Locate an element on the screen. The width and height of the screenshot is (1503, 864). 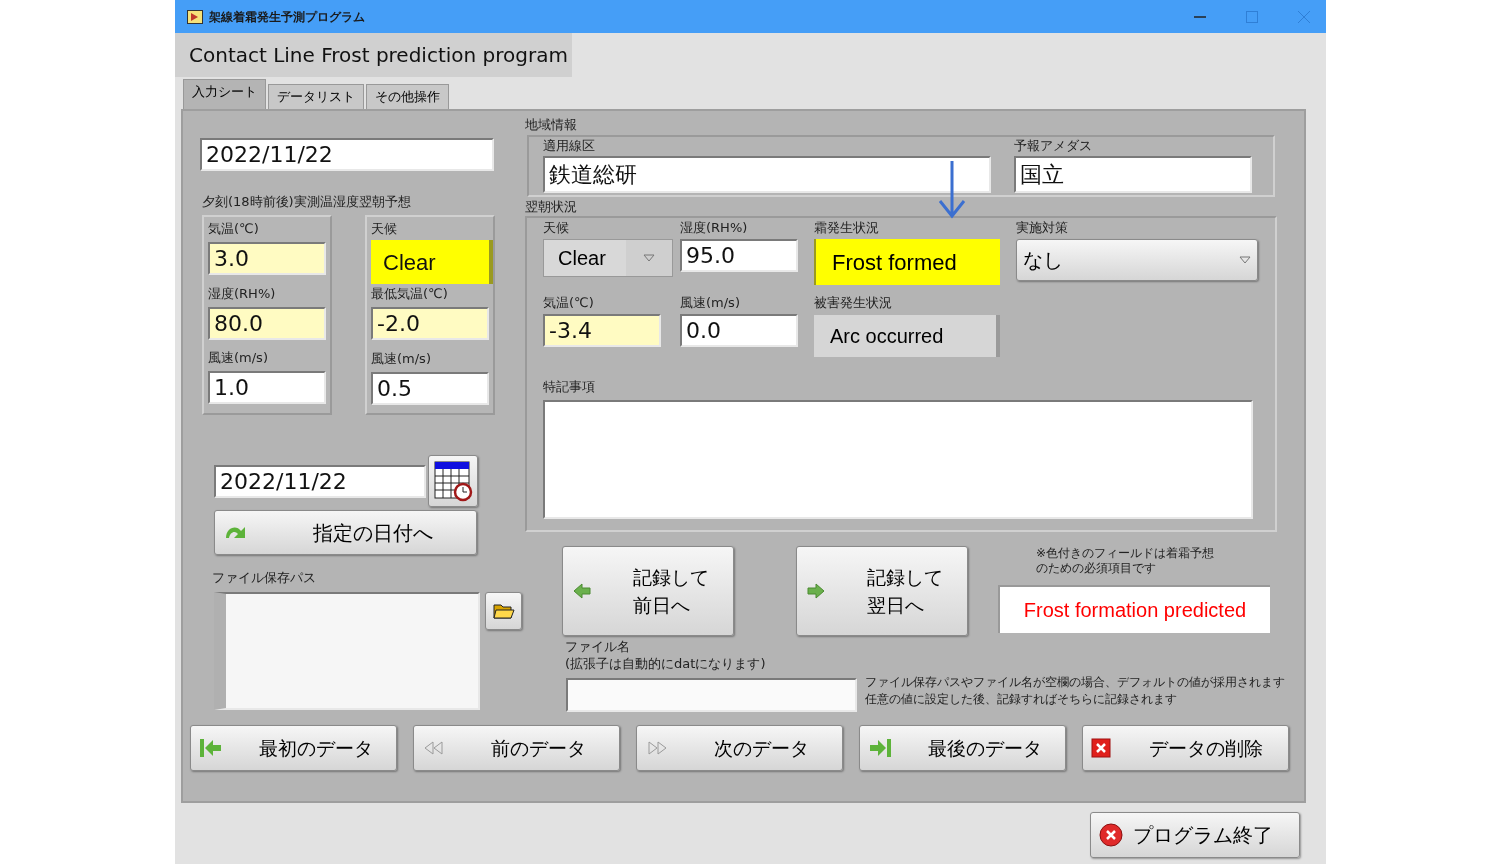
field-label: ファイル保存パス is located at coordinates (264, 578).